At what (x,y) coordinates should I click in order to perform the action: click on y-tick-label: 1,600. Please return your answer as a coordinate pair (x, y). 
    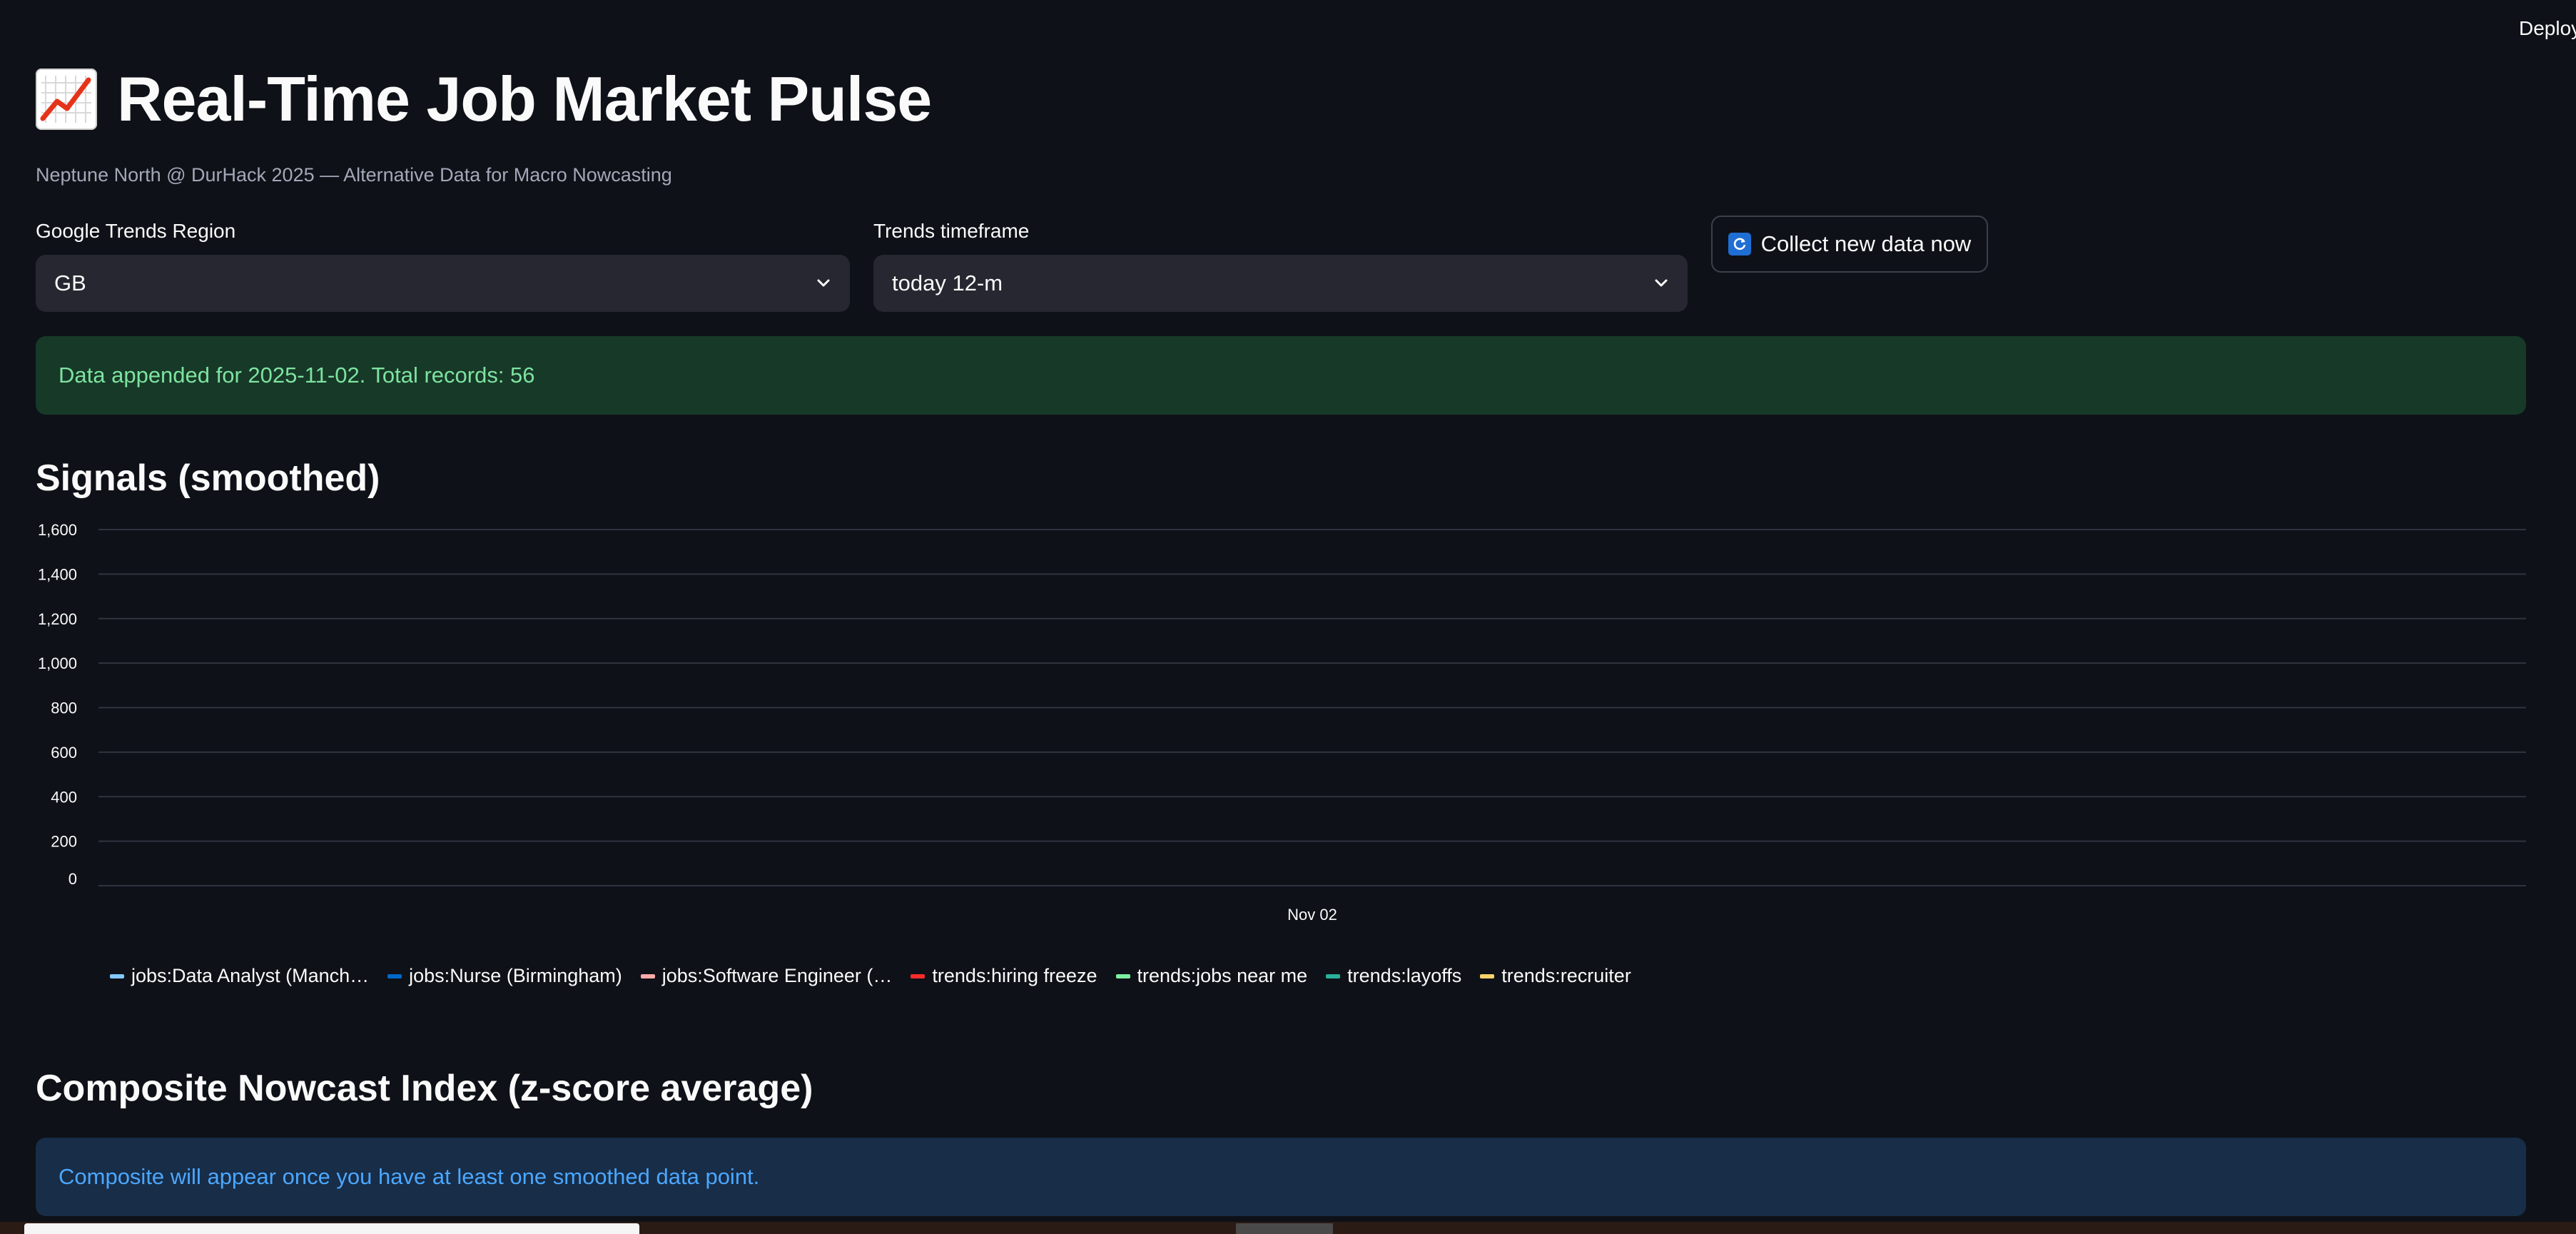
    Looking at the image, I should click on (57, 530).